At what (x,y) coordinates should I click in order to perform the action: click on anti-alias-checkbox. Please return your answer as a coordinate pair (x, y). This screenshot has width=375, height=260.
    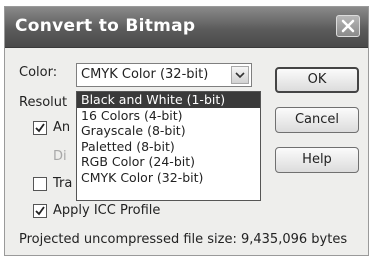
    Looking at the image, I should click on (40, 128).